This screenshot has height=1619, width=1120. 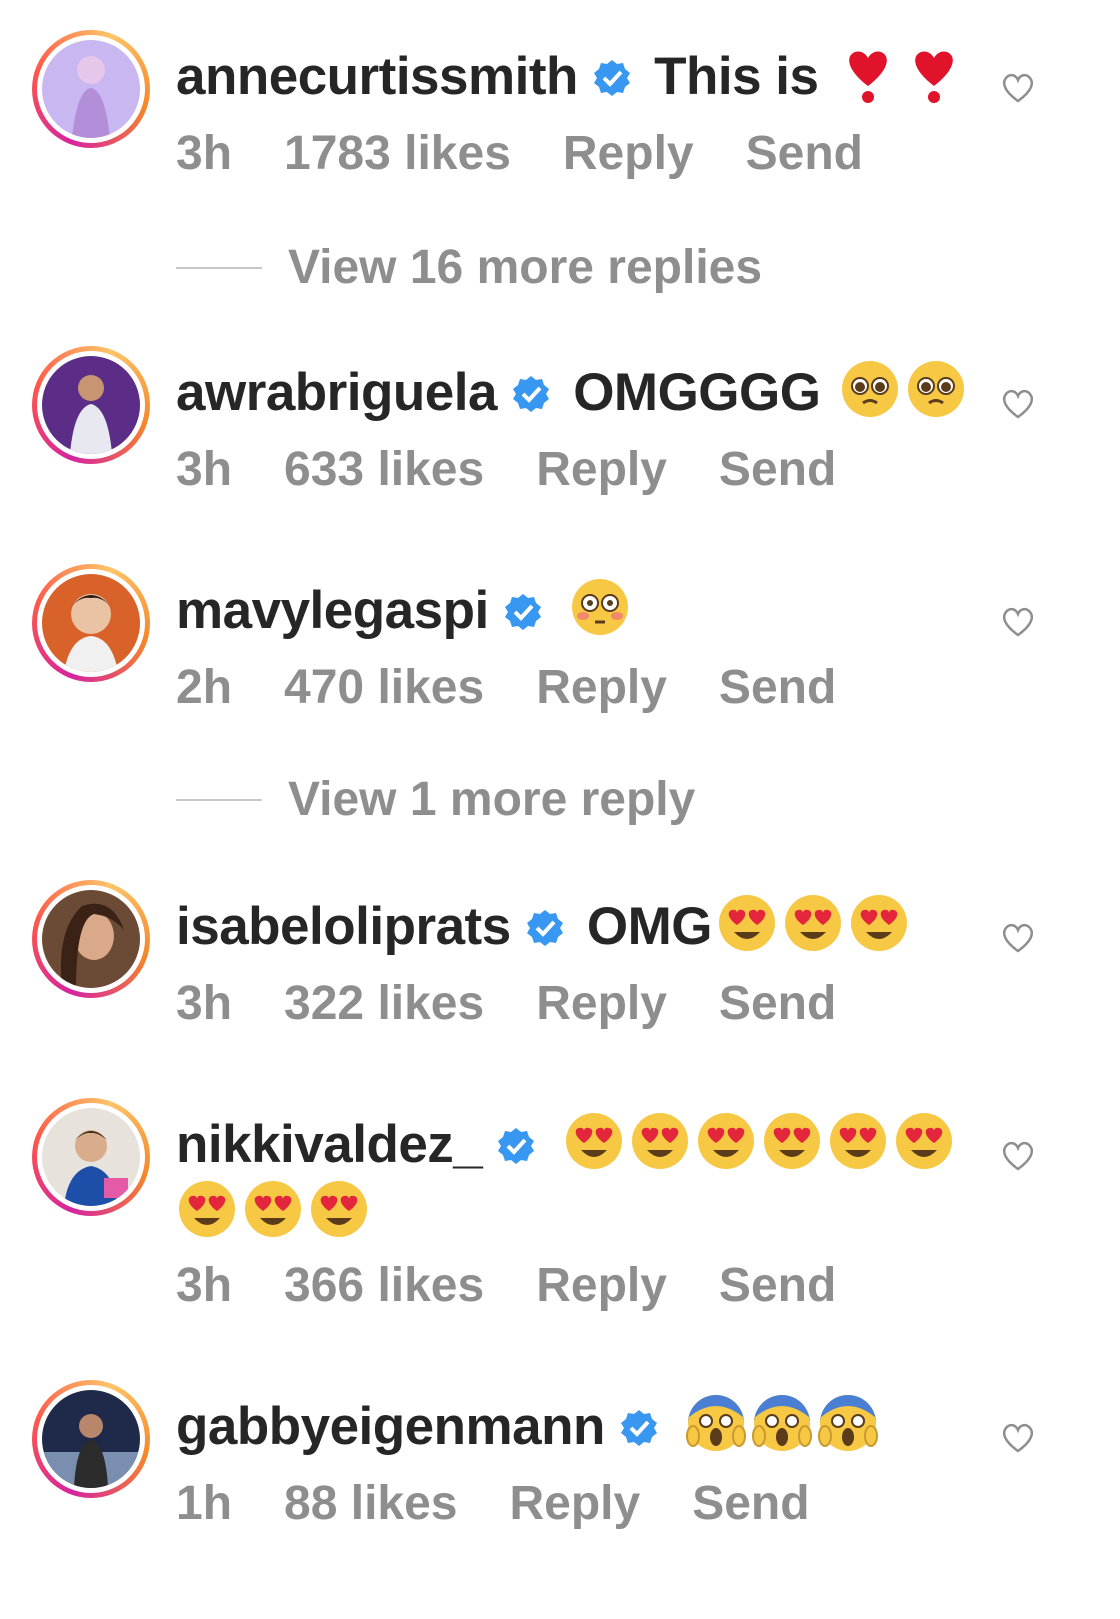 I want to click on username: annecurtissmith, so click(x=377, y=76).